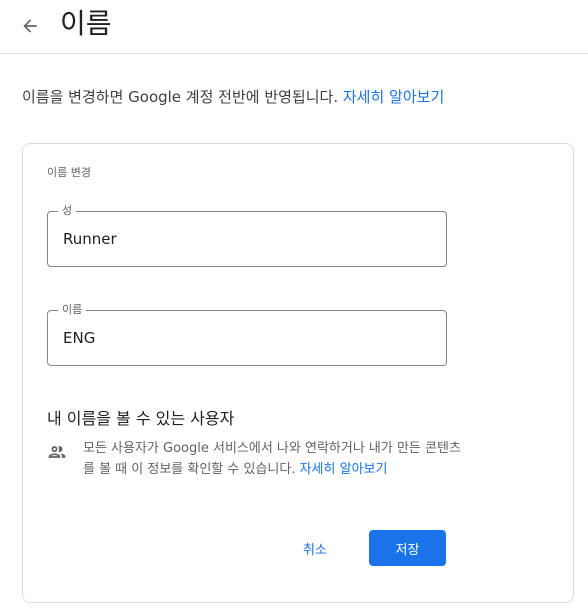 The image size is (588, 616). I want to click on arrow-back-icon, so click(30, 26).